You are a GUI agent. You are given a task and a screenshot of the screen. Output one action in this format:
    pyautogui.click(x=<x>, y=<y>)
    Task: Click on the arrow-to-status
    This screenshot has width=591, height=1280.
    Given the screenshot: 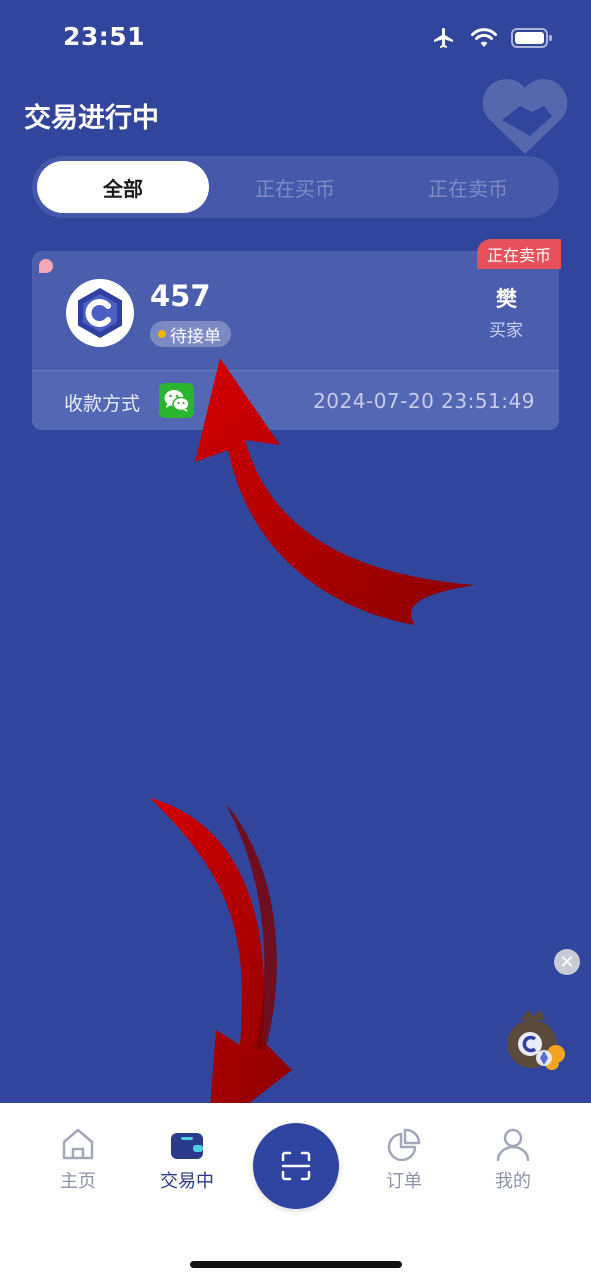 What is the action you would take?
    pyautogui.click(x=335, y=491)
    